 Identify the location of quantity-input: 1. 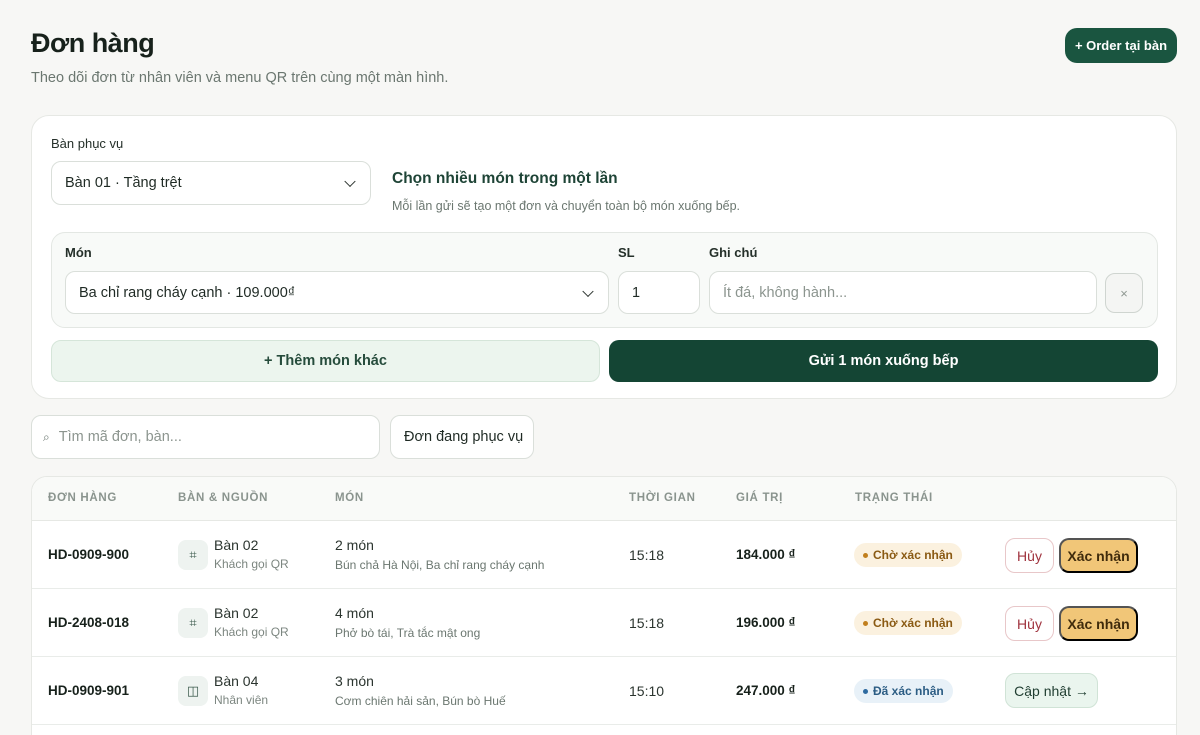
(659, 292).